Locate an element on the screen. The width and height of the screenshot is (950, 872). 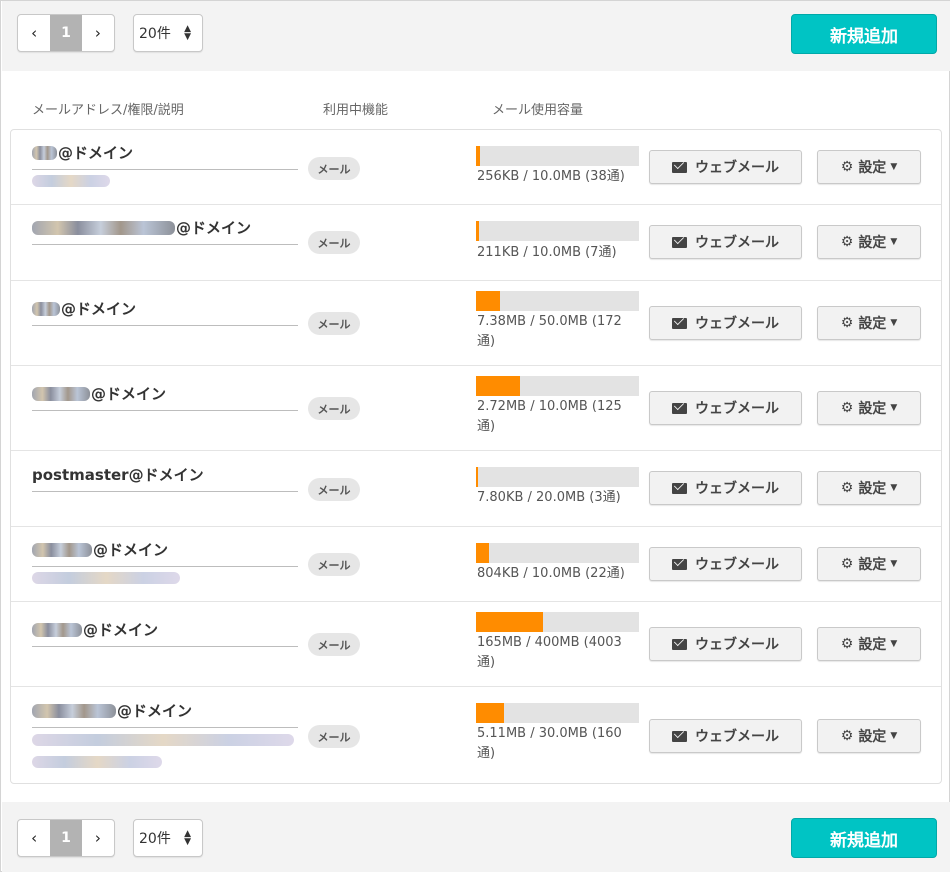
usage-text: 211KB / 10.0MB (7通) is located at coordinates (547, 252).